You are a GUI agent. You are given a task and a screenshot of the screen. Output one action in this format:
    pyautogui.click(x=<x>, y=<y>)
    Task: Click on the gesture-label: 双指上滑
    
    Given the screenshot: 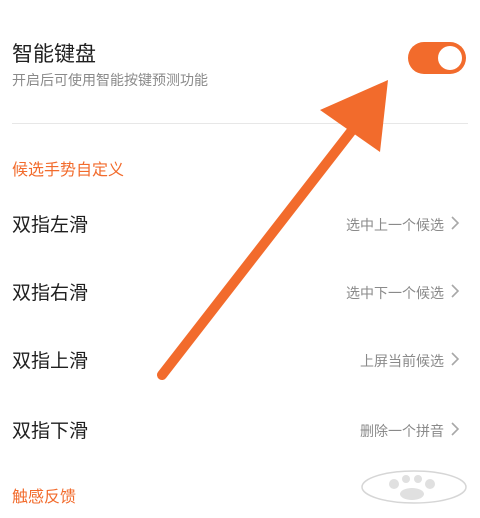 What is the action you would take?
    pyautogui.click(x=50, y=361)
    